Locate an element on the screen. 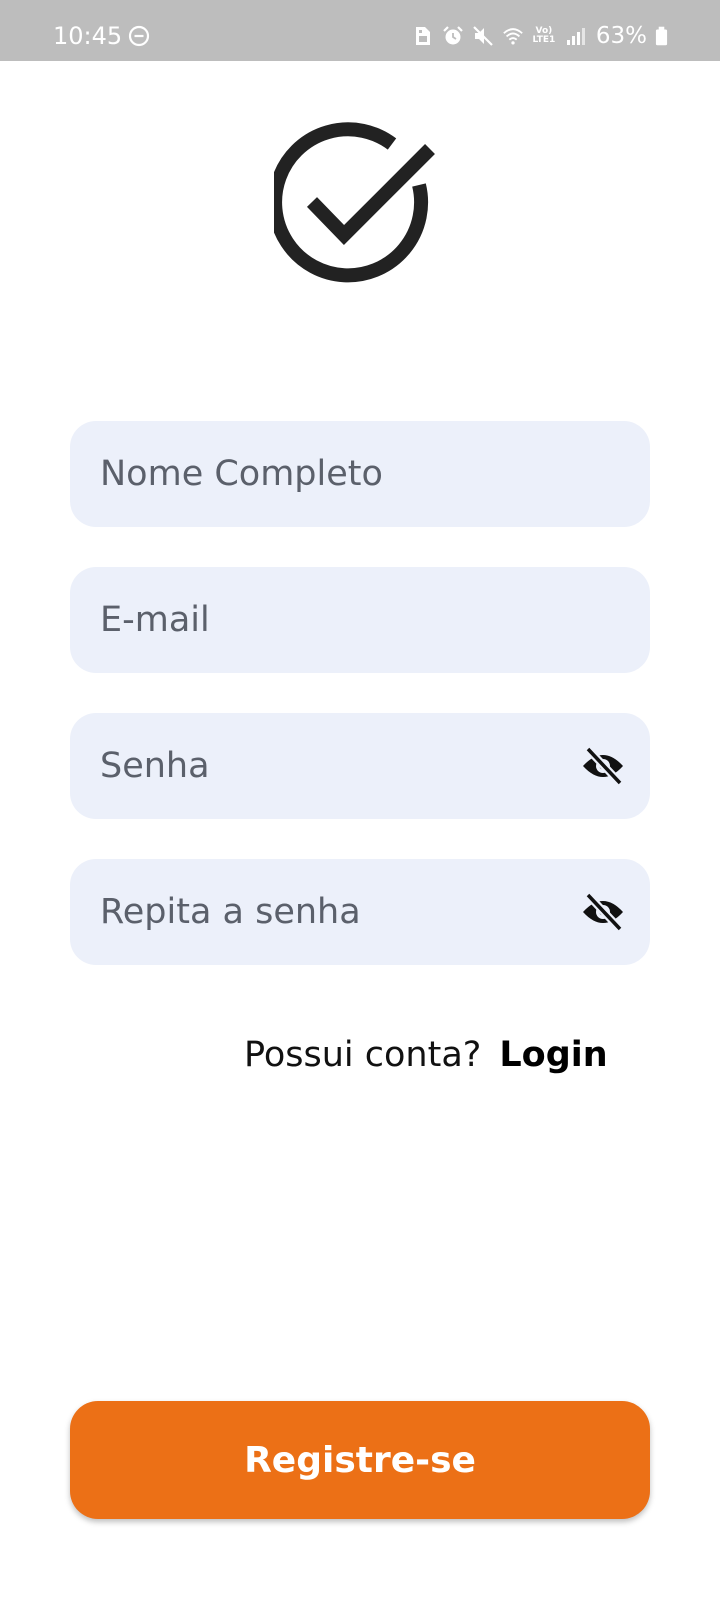 The height and width of the screenshot is (1600, 720). status-time: 10:45 is located at coordinates (88, 36).